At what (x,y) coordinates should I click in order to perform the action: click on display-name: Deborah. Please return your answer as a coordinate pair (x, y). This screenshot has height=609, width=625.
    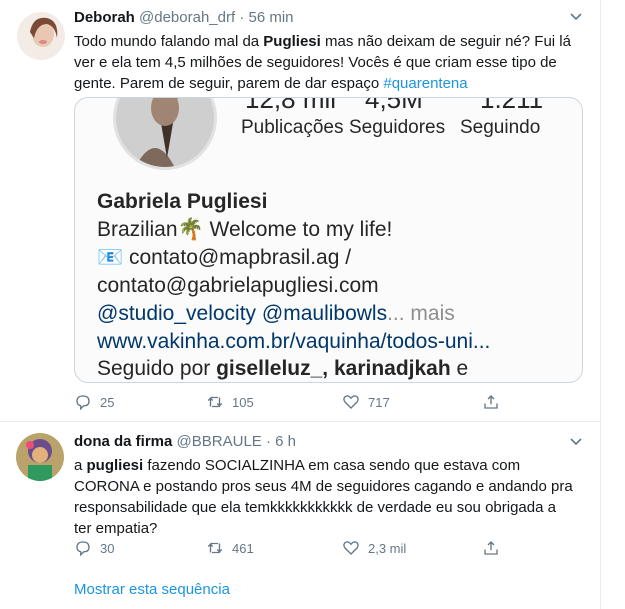
    Looking at the image, I should click on (104, 17).